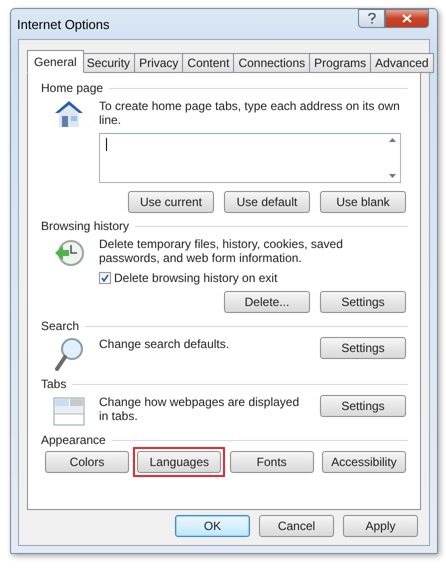  I want to click on close-button, so click(407, 18).